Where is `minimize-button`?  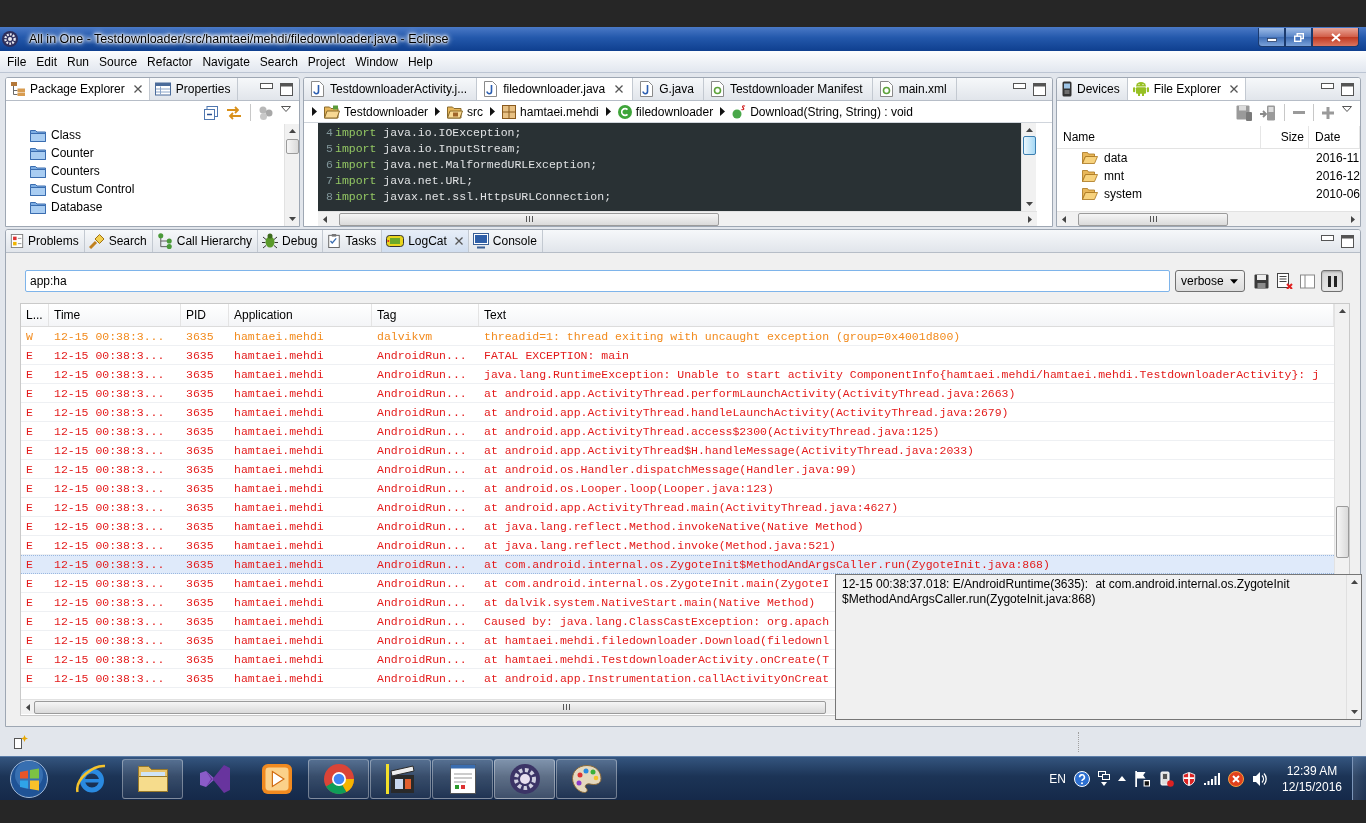
minimize-button is located at coordinates (1271, 37).